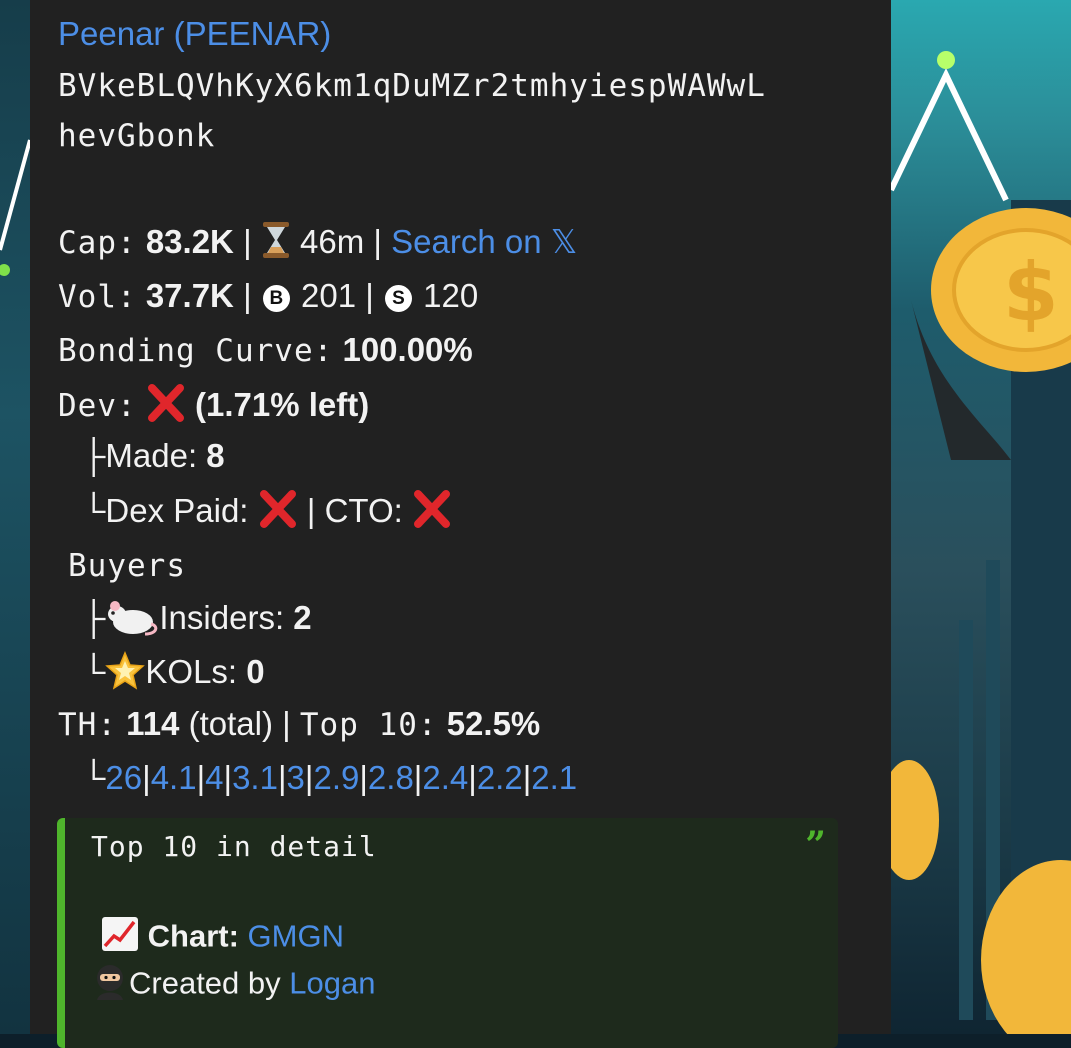 This screenshot has height=1048, width=1071. What do you see at coordinates (276, 244) in the screenshot?
I see `hourglass-icon` at bounding box center [276, 244].